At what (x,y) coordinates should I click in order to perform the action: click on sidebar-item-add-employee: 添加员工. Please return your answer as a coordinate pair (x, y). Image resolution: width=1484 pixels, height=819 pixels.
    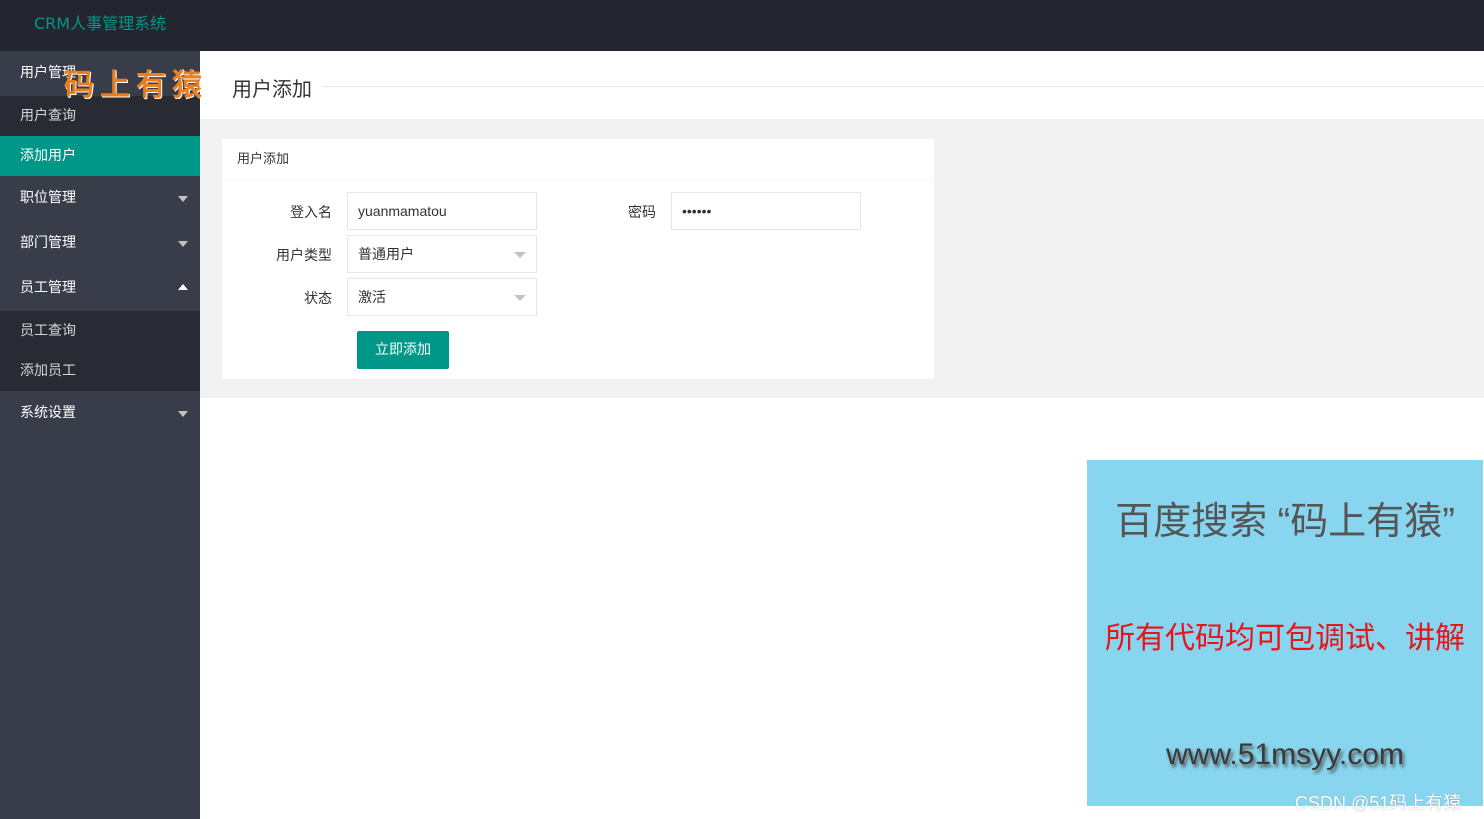
    Looking at the image, I should click on (100, 371).